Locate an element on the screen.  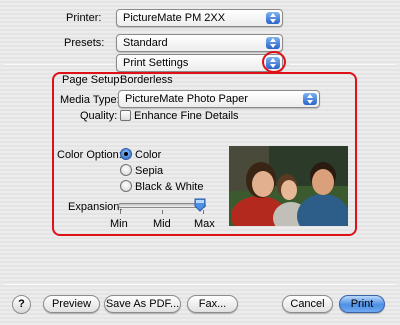
sepia-radio is located at coordinates (126, 170).